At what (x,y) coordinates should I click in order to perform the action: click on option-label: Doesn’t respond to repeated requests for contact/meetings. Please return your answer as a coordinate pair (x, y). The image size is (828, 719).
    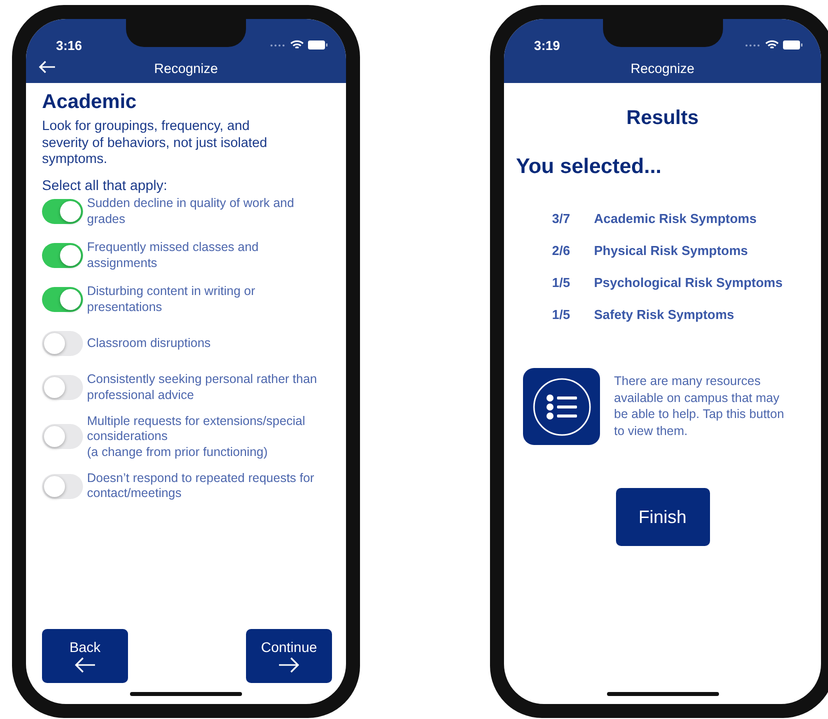
    Looking at the image, I should click on (201, 486).